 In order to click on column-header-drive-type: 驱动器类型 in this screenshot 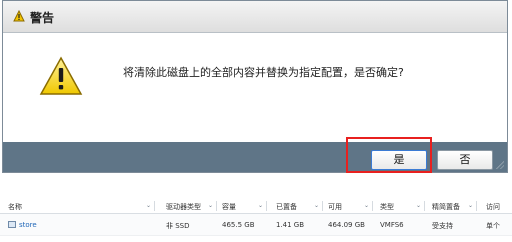, I will do `click(183, 207)`.